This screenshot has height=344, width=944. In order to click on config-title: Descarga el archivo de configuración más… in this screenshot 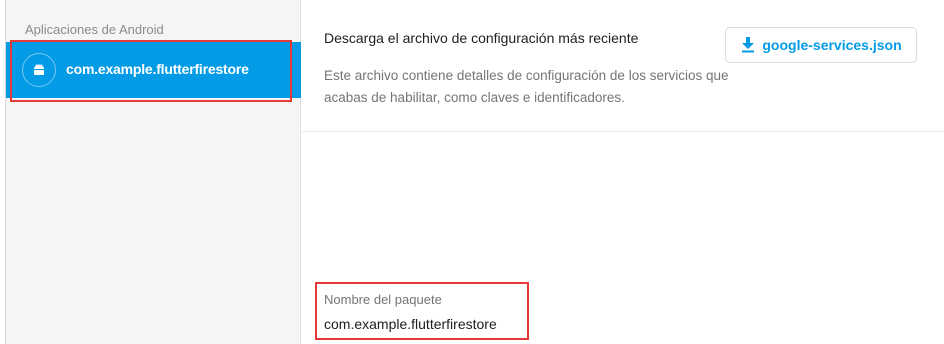, I will do `click(481, 38)`.